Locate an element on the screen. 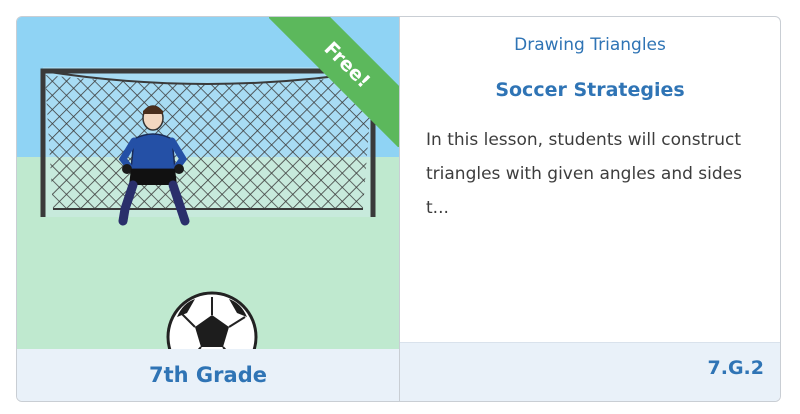 The height and width of the screenshot is (414, 800). free-ribbon-label: Free! is located at coordinates (334, 82).